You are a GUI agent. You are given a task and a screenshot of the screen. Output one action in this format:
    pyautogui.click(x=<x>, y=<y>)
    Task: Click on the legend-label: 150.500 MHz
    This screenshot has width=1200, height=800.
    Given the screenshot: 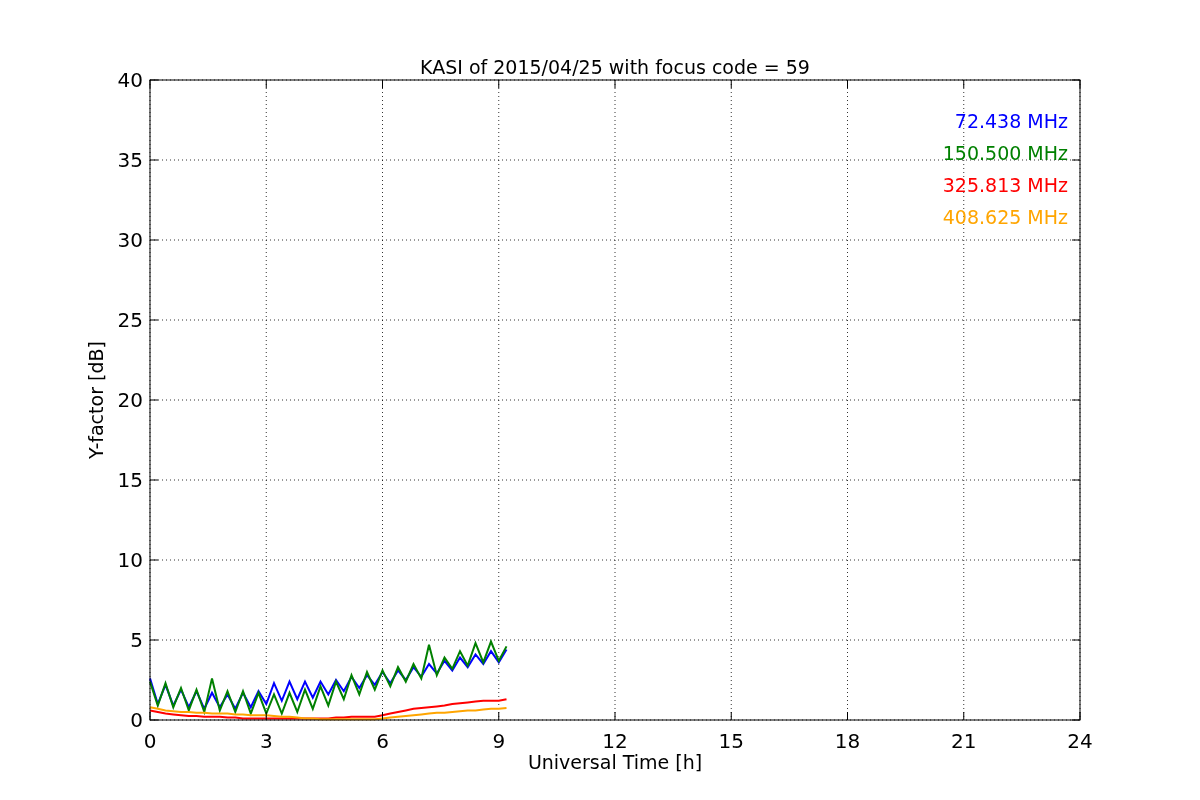 What is the action you would take?
    pyautogui.click(x=1005, y=153)
    